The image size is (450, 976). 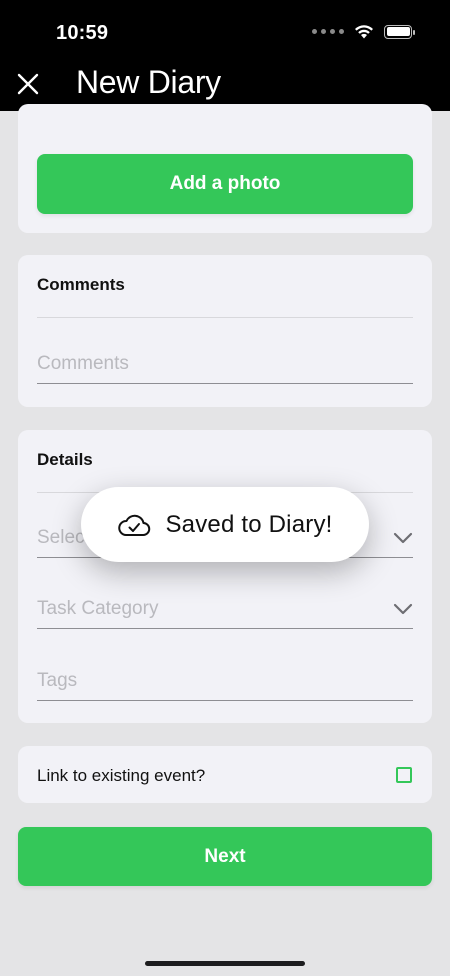 I want to click on saved-toast: Saved to Diary!, so click(x=225, y=524).